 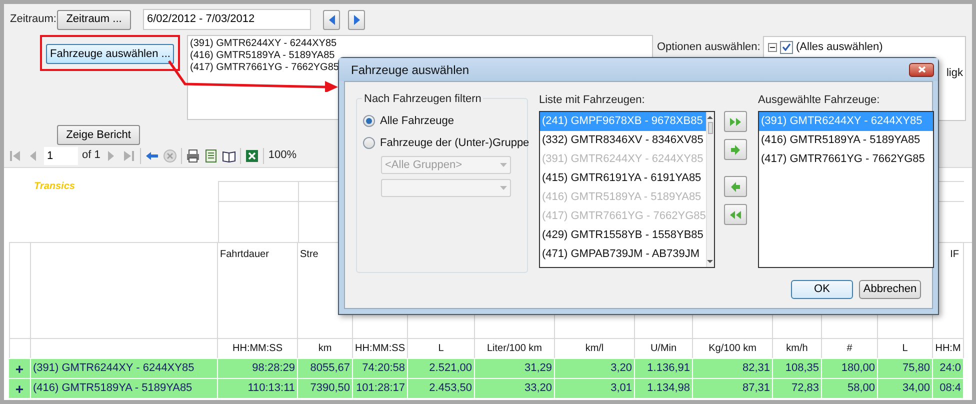 I want to click on ok-button: OK, so click(x=822, y=289).